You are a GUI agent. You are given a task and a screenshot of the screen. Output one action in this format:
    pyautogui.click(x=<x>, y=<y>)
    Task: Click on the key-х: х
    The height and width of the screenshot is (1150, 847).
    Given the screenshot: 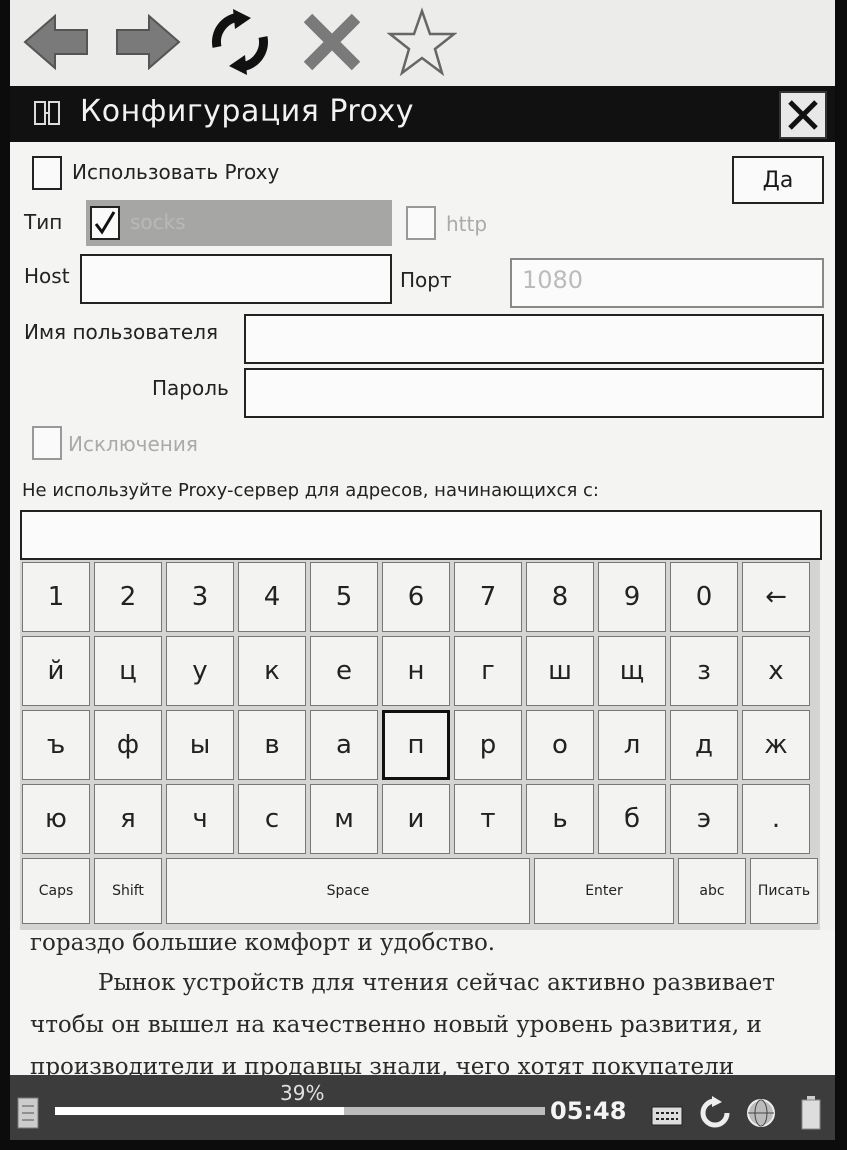 What is the action you would take?
    pyautogui.click(x=776, y=671)
    